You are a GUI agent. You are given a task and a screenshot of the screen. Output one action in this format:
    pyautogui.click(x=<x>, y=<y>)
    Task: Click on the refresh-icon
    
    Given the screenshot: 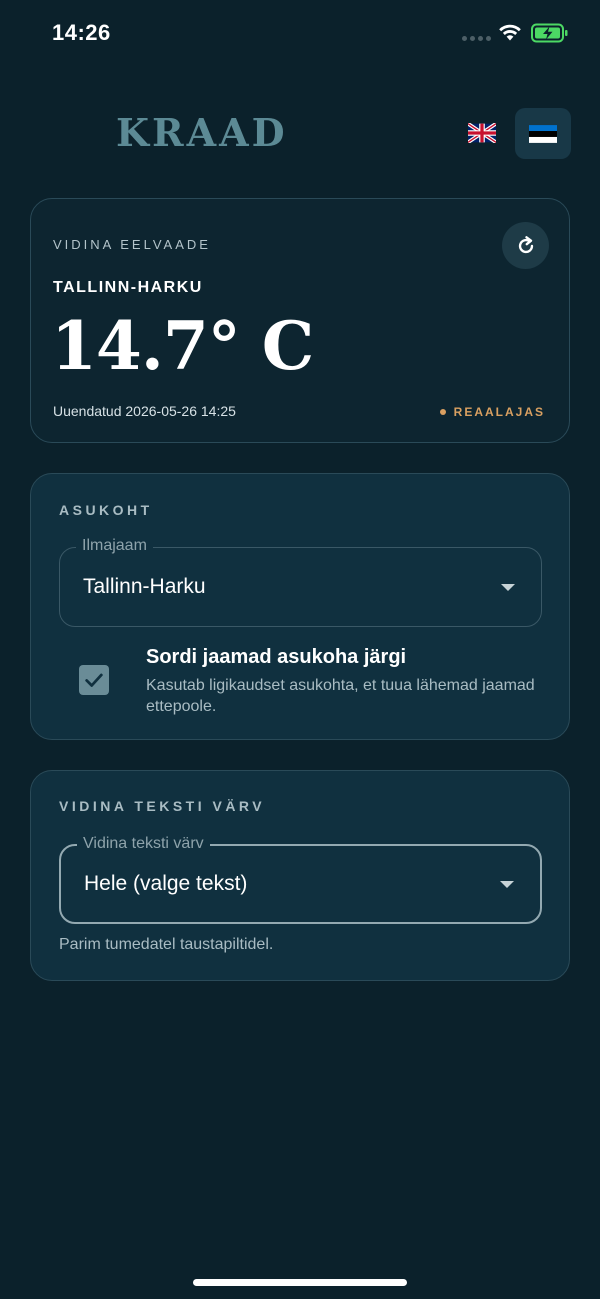 What is the action you would take?
    pyautogui.click(x=525, y=244)
    